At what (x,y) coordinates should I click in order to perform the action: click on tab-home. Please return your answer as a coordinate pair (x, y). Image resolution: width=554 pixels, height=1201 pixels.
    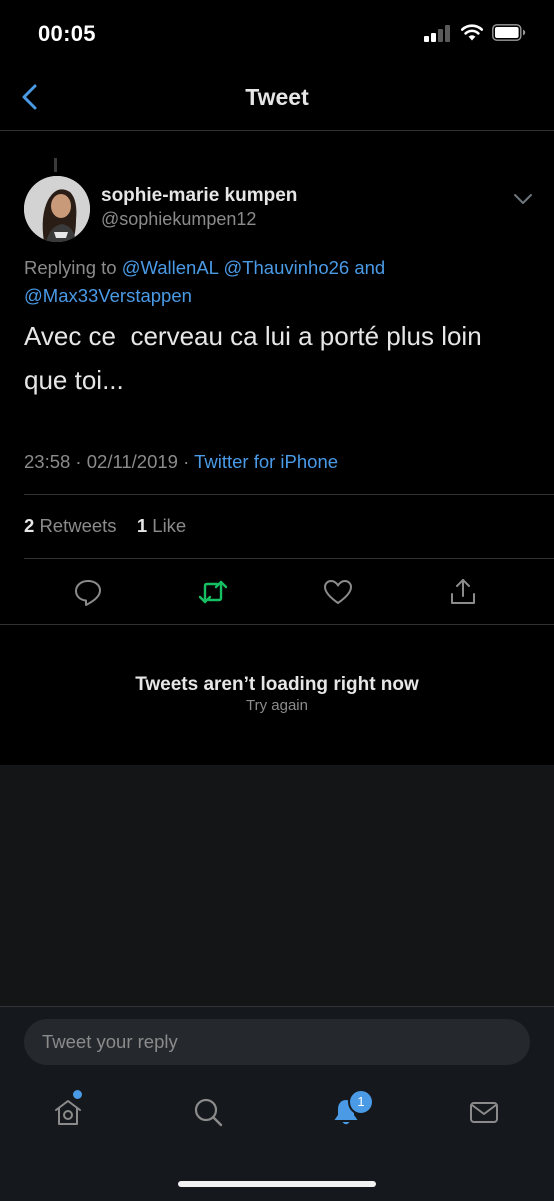
    Looking at the image, I should click on (68, 1111).